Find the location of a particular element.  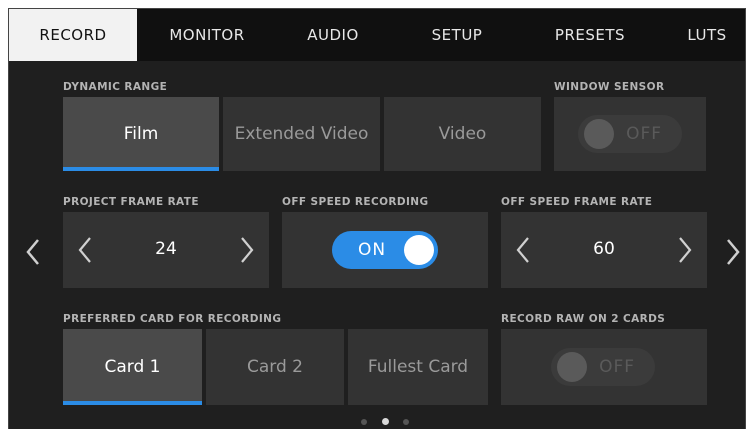

record-raw-2-cards-panel: OFF is located at coordinates (604, 367).